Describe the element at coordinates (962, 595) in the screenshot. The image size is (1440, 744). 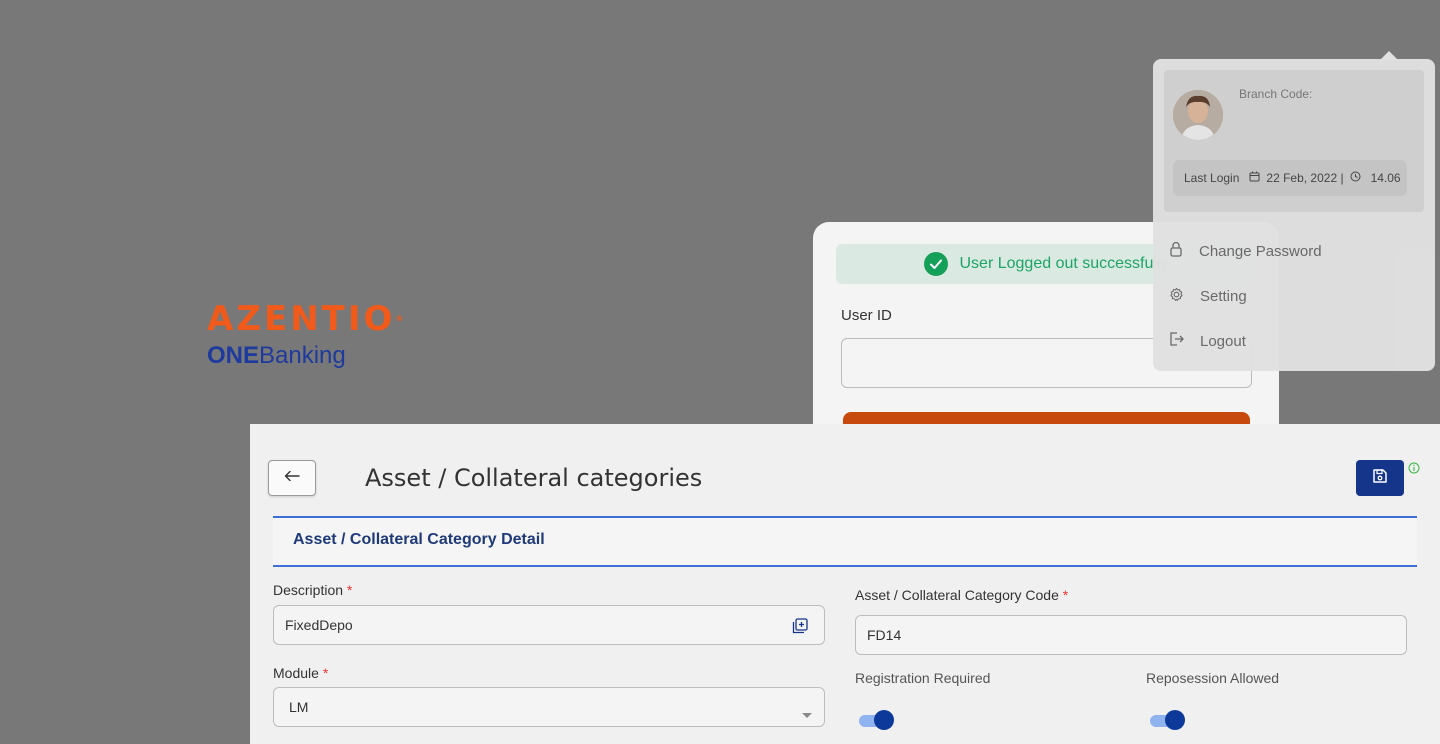
I see `category-code-label: Asset / Collateral Category Code *` at that location.